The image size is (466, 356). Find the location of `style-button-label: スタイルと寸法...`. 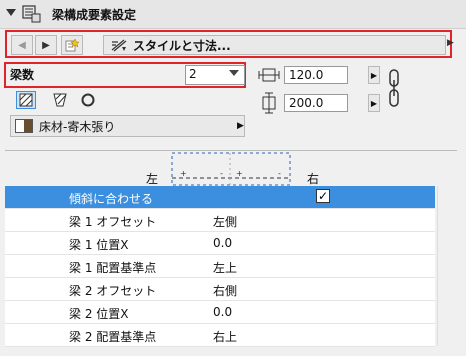

style-button-label: スタイルと寸法... is located at coordinates (182, 45).